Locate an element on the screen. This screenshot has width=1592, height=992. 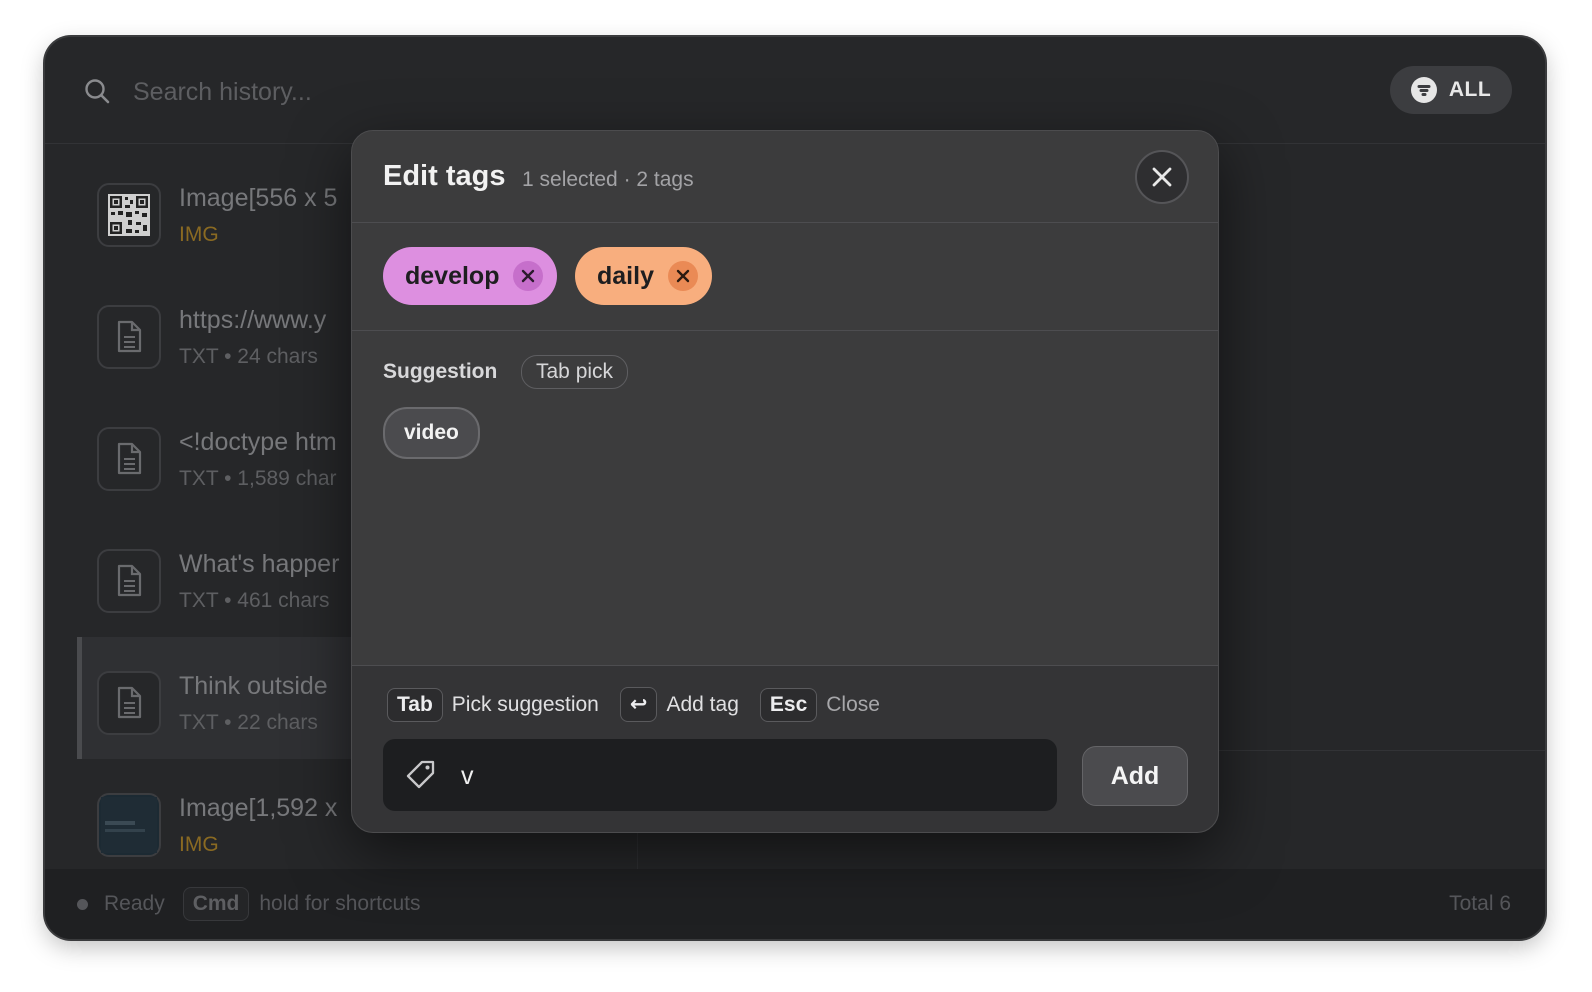
search-input is located at coordinates (433, 92).